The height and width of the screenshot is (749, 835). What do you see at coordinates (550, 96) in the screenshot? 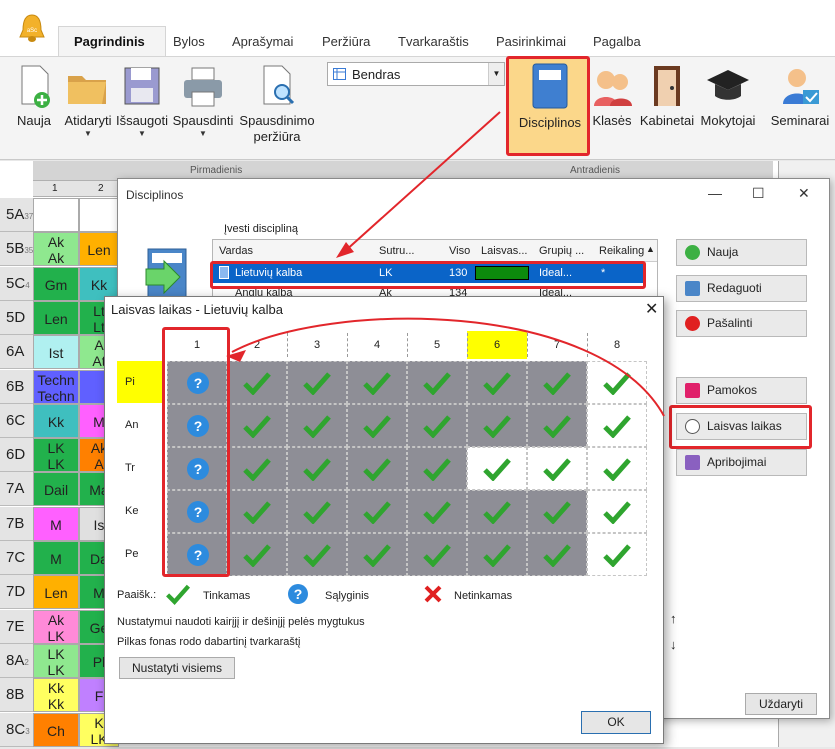
I see `disciplines-button: Disciplinos` at bounding box center [550, 96].